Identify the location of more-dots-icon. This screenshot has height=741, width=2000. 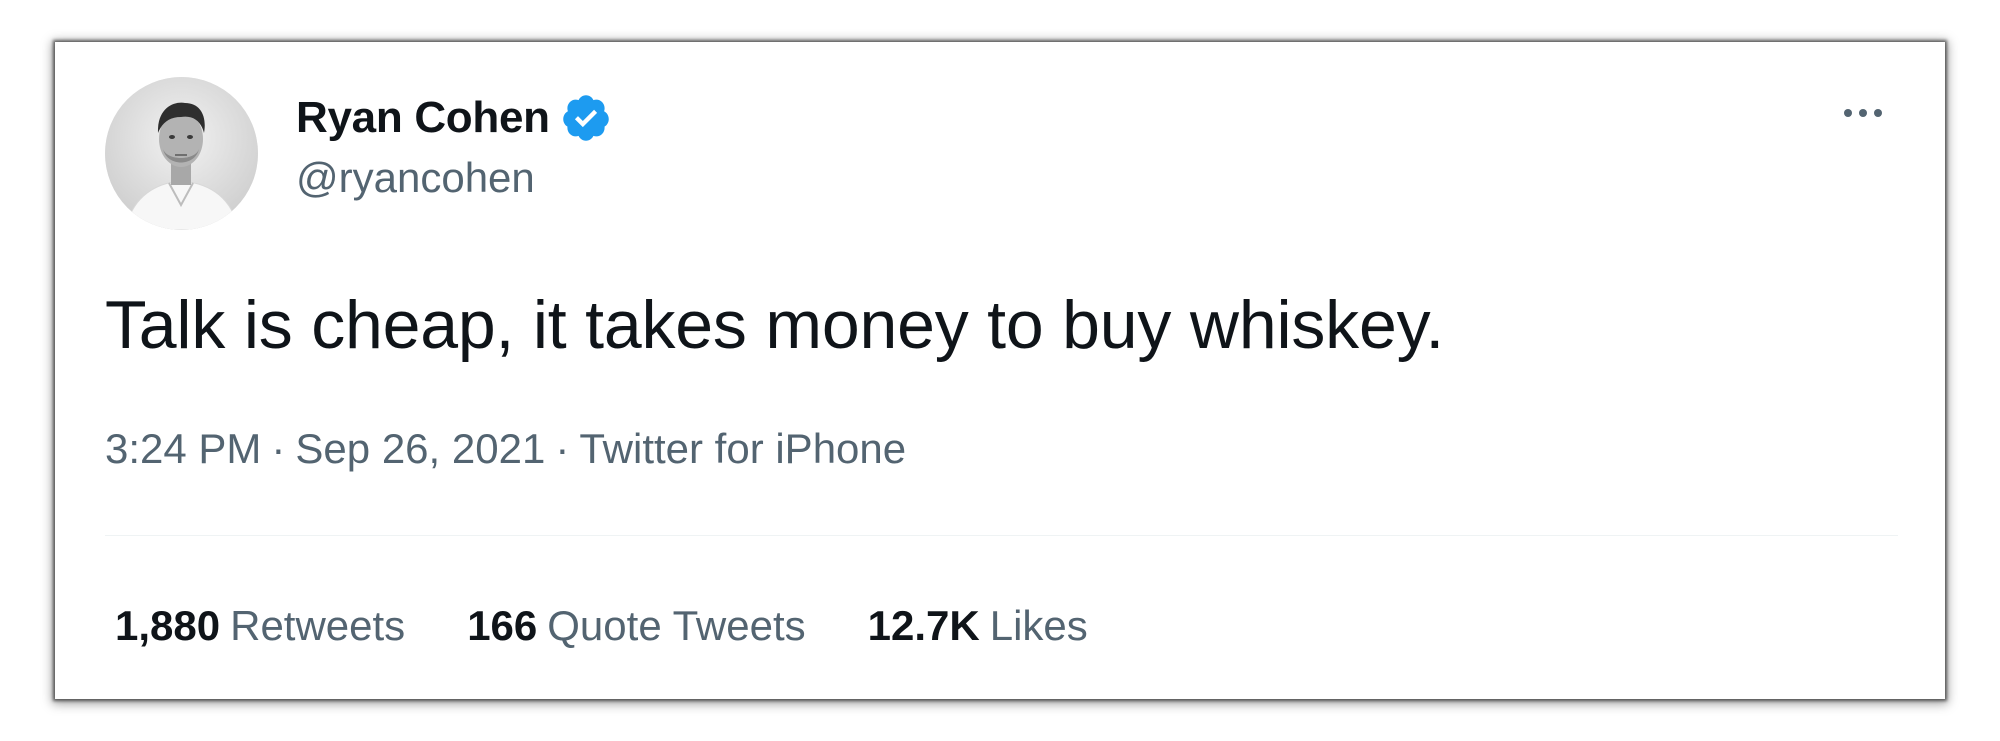
(1863, 113).